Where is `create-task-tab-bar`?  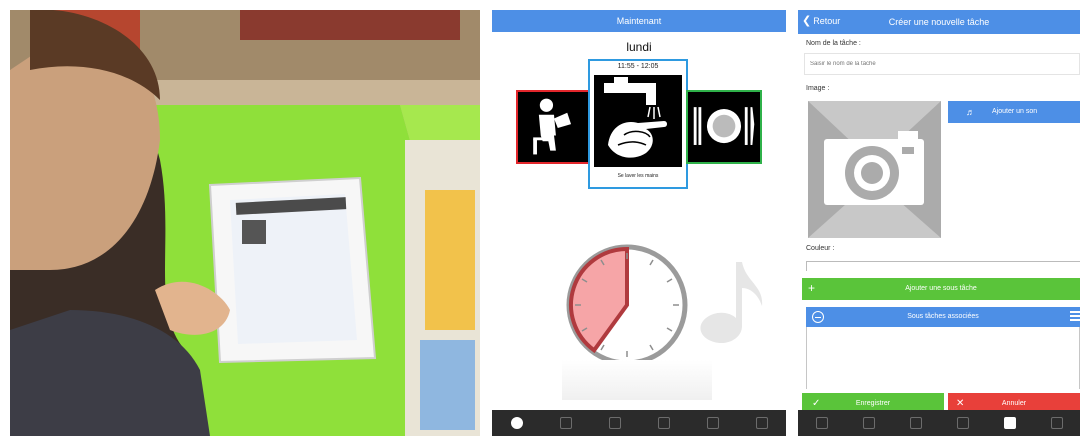
create-task-tab-bar is located at coordinates (939, 423).